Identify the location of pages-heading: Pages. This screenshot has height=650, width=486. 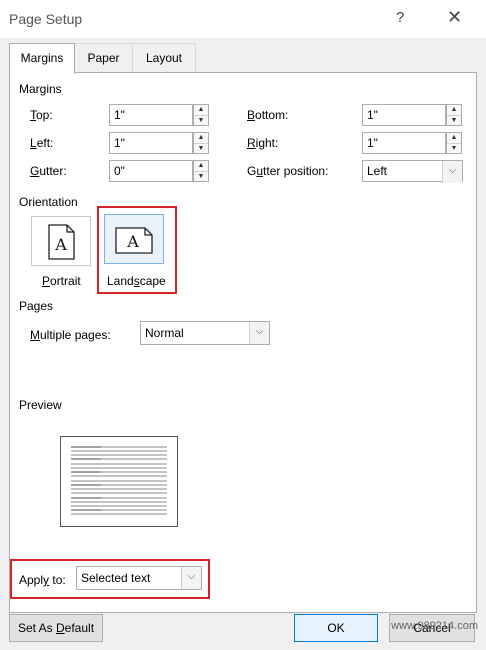
(36, 306).